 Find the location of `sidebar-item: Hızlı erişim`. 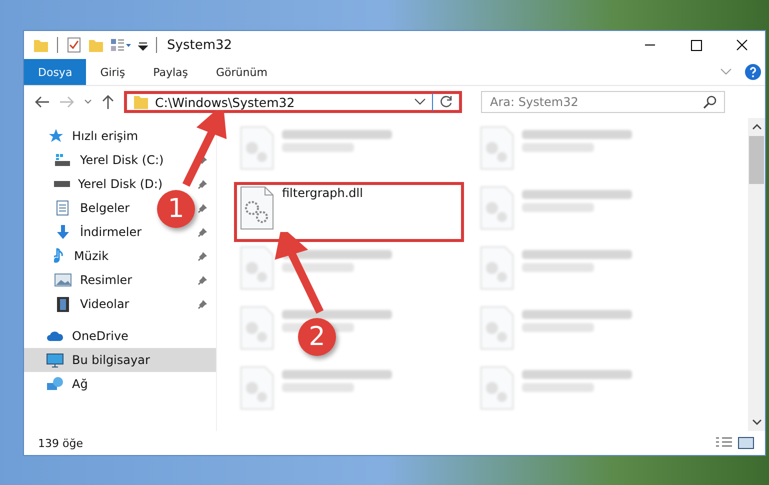

sidebar-item: Hızlı erişim is located at coordinates (105, 136).